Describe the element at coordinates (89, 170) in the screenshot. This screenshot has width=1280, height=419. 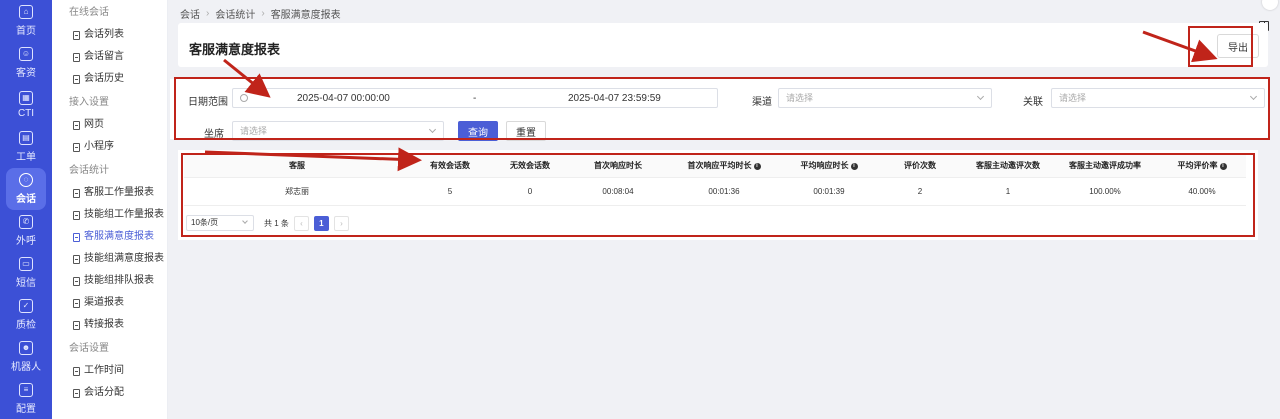
I see `menu-group-stats: 会话统计` at that location.